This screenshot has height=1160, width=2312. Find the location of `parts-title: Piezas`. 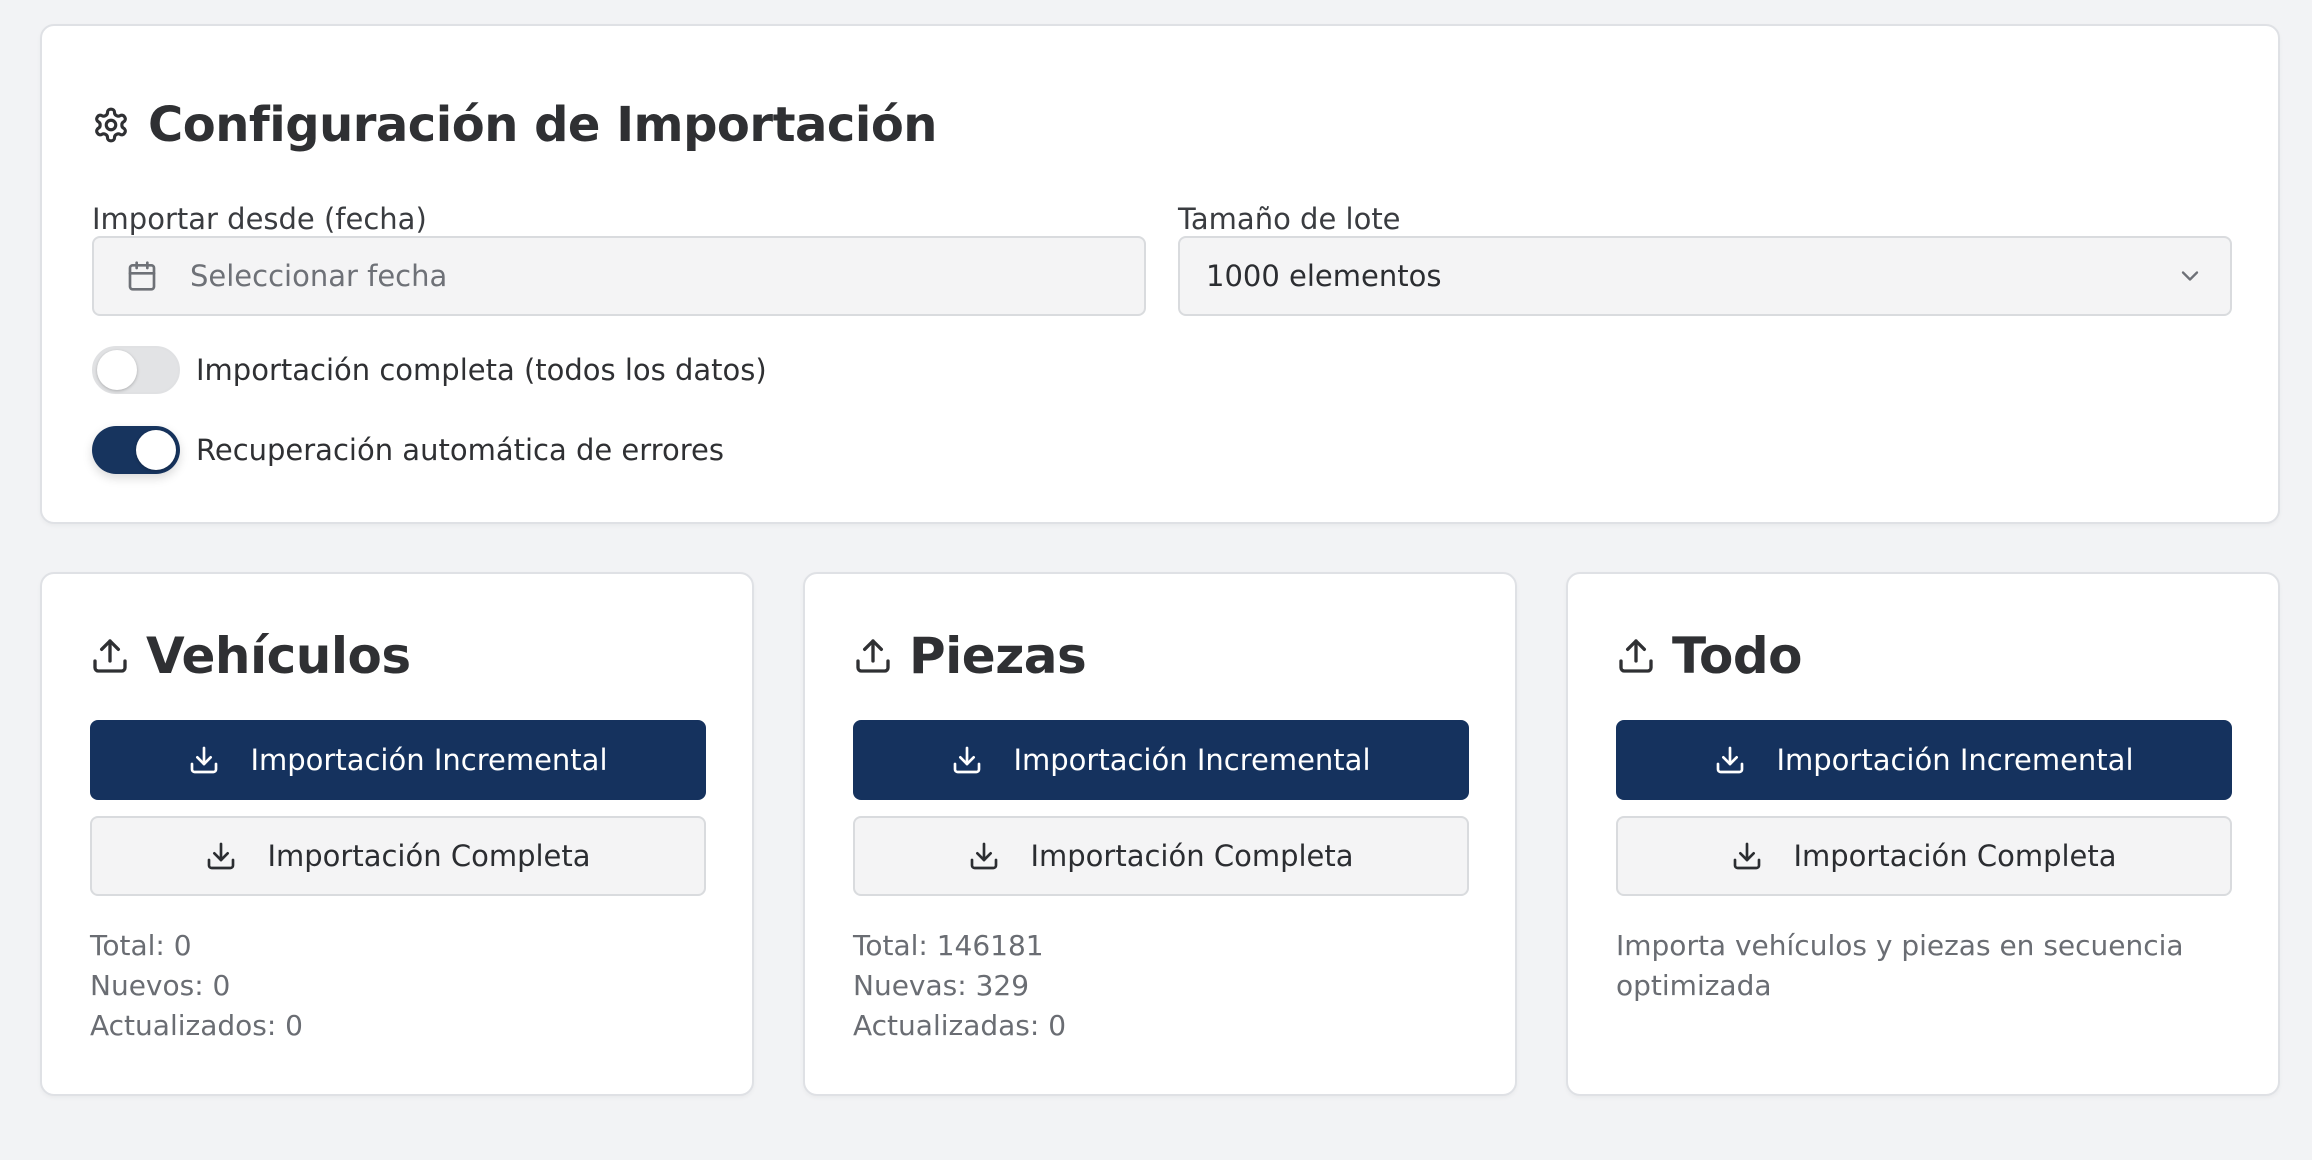

parts-title: Piezas is located at coordinates (970, 656).